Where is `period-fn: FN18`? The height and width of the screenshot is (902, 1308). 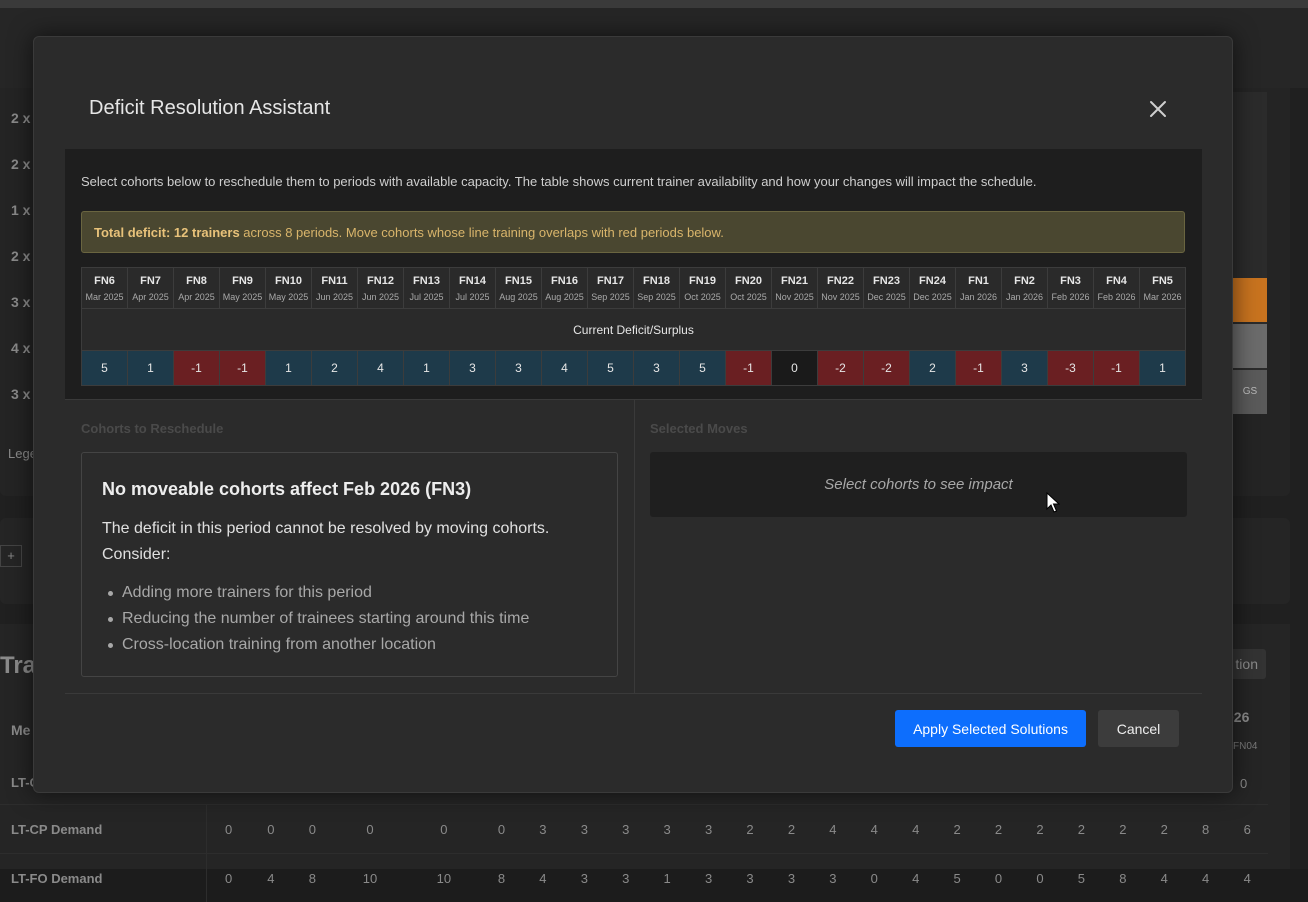
period-fn: FN18 is located at coordinates (656, 281).